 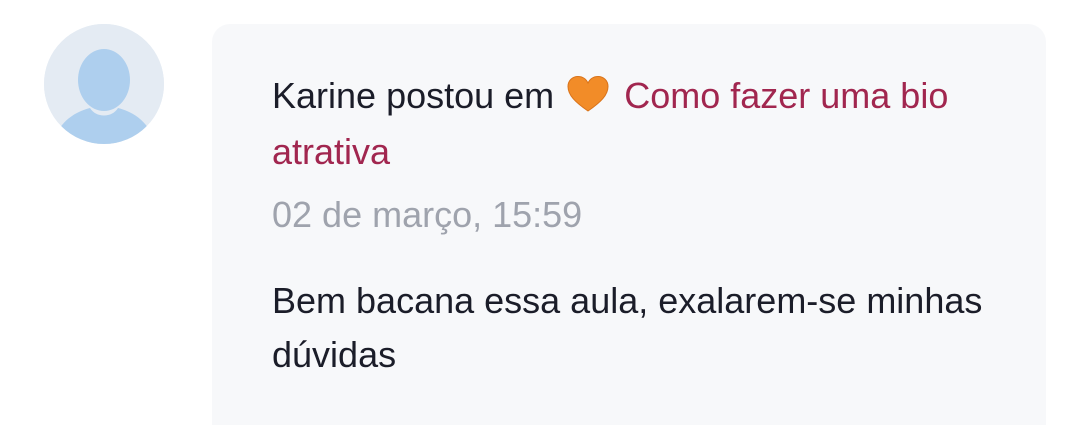 I want to click on author-action-text: Karine postou em, so click(x=413, y=95).